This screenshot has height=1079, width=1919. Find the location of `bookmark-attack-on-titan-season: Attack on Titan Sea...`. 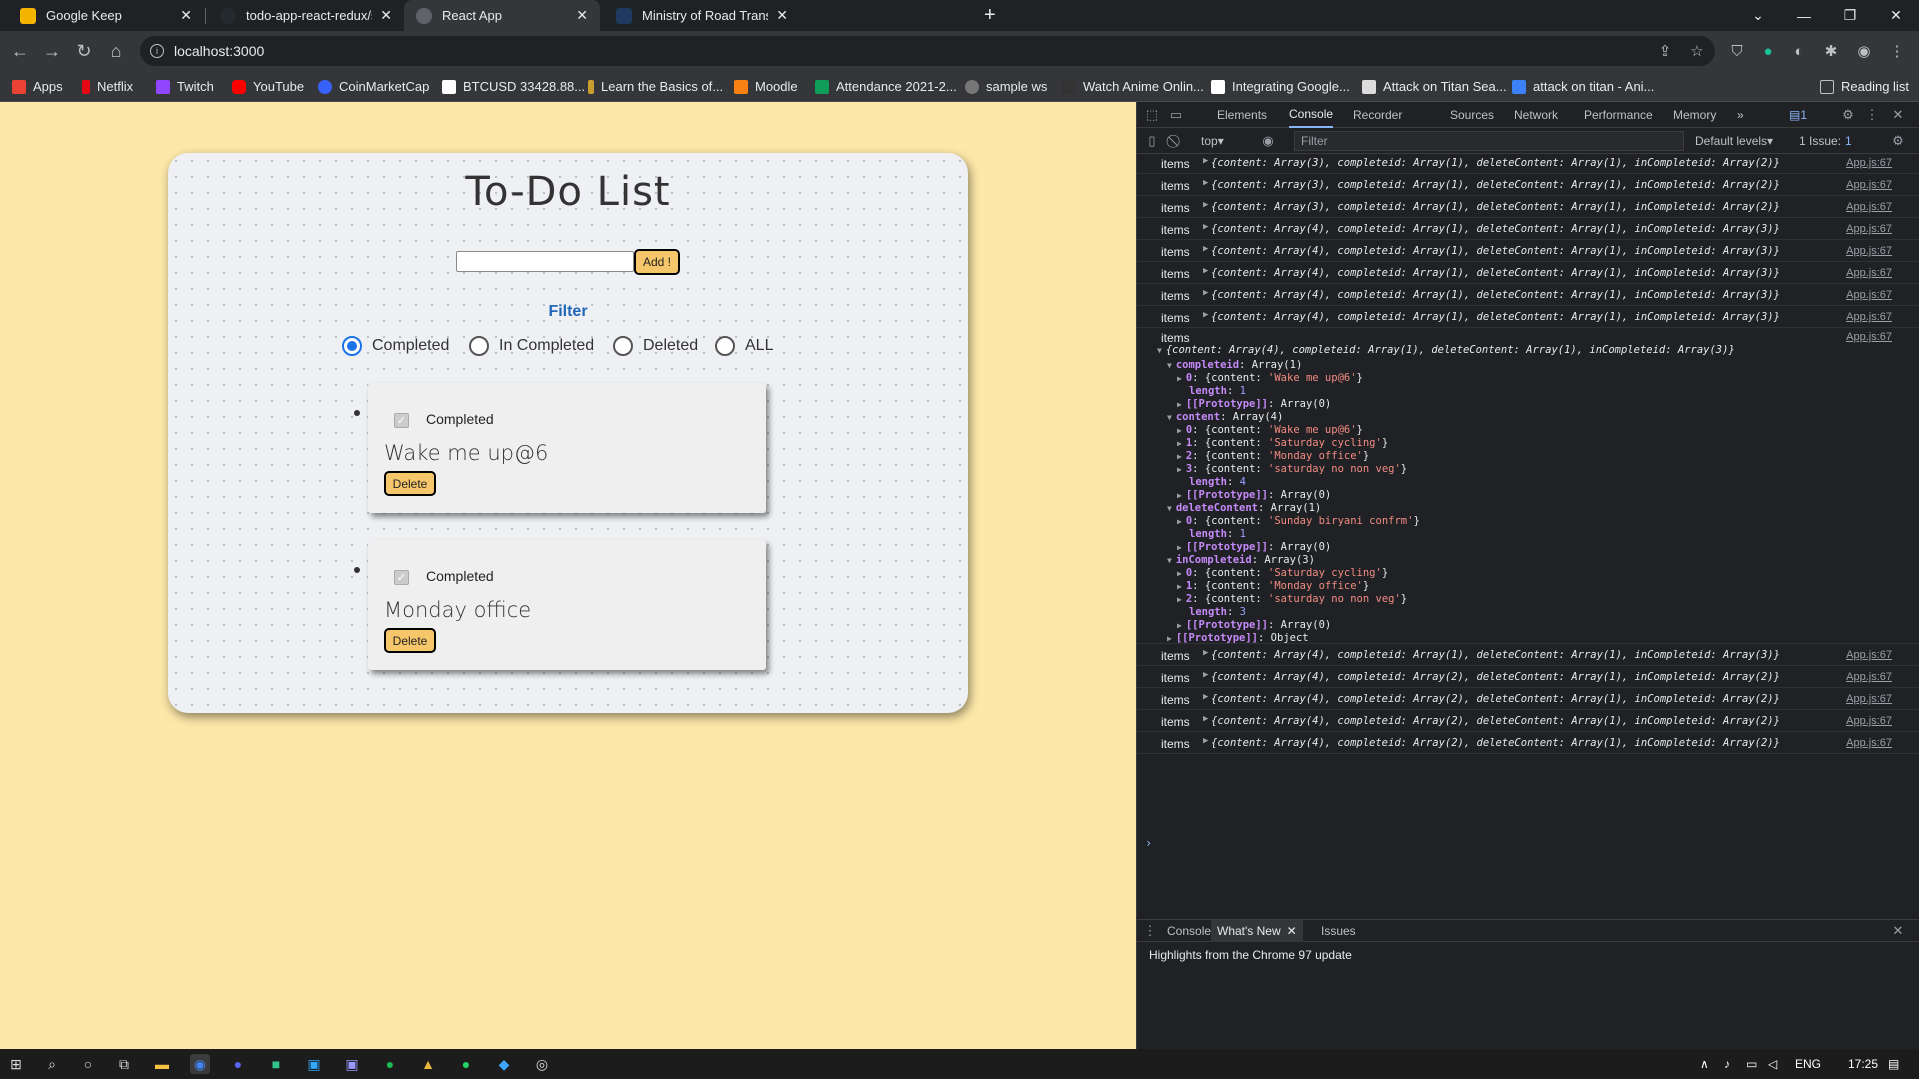

bookmark-attack-on-titan-season: Attack on Titan Sea... is located at coordinates (1434, 86).